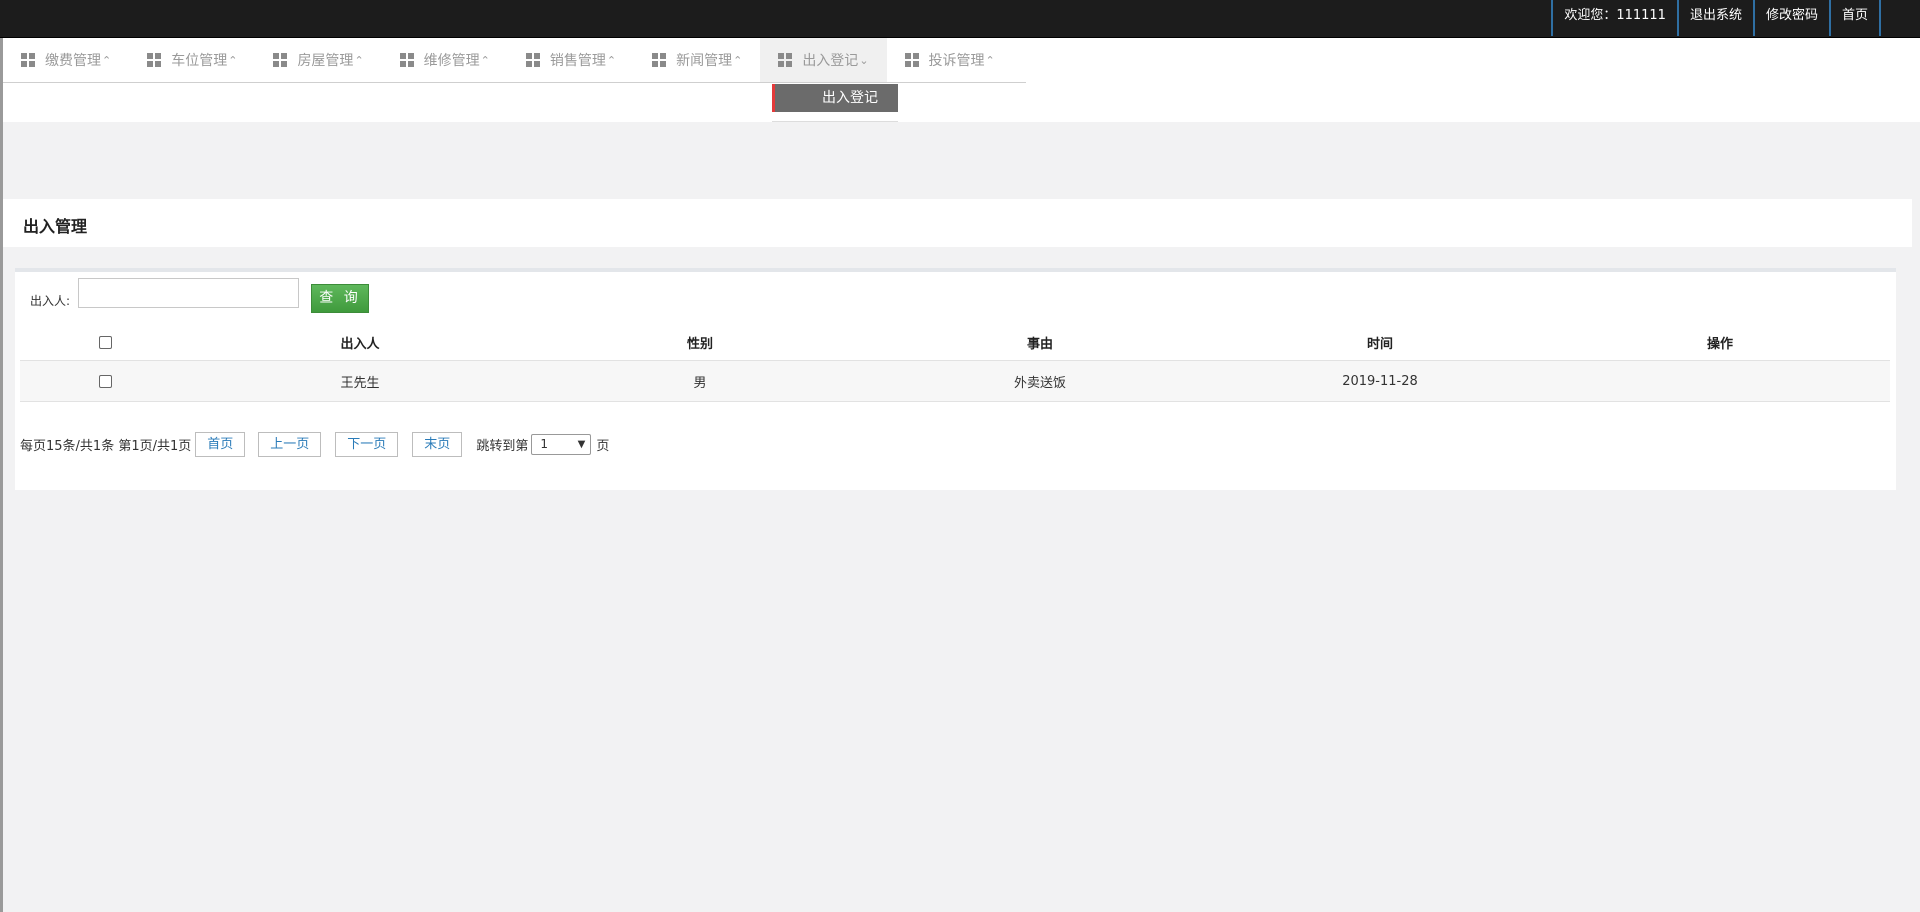  I want to click on top-links: 欢迎您：111111 退出系统 修改密码 首页, so click(1716, 18).